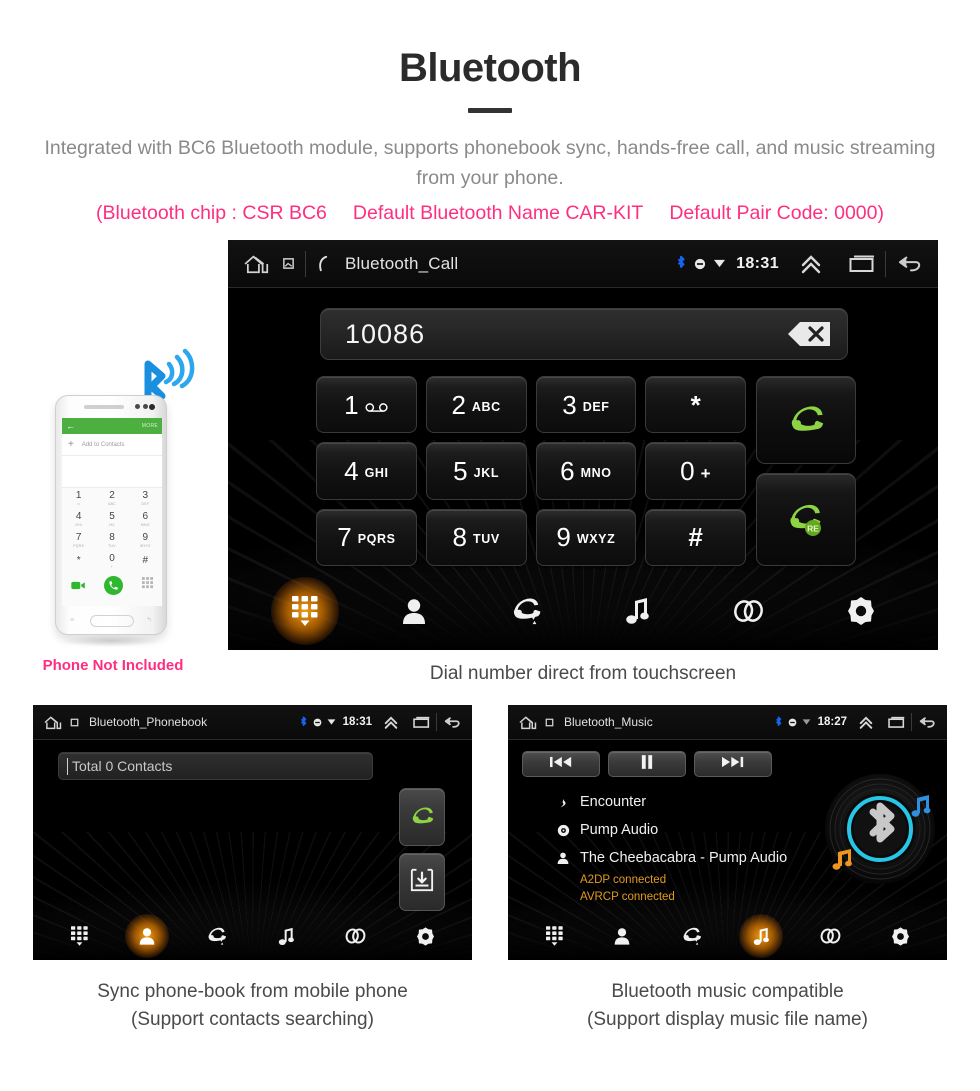 The height and width of the screenshot is (1091, 980). I want to click on phone-key-digit: *, so click(78, 560).